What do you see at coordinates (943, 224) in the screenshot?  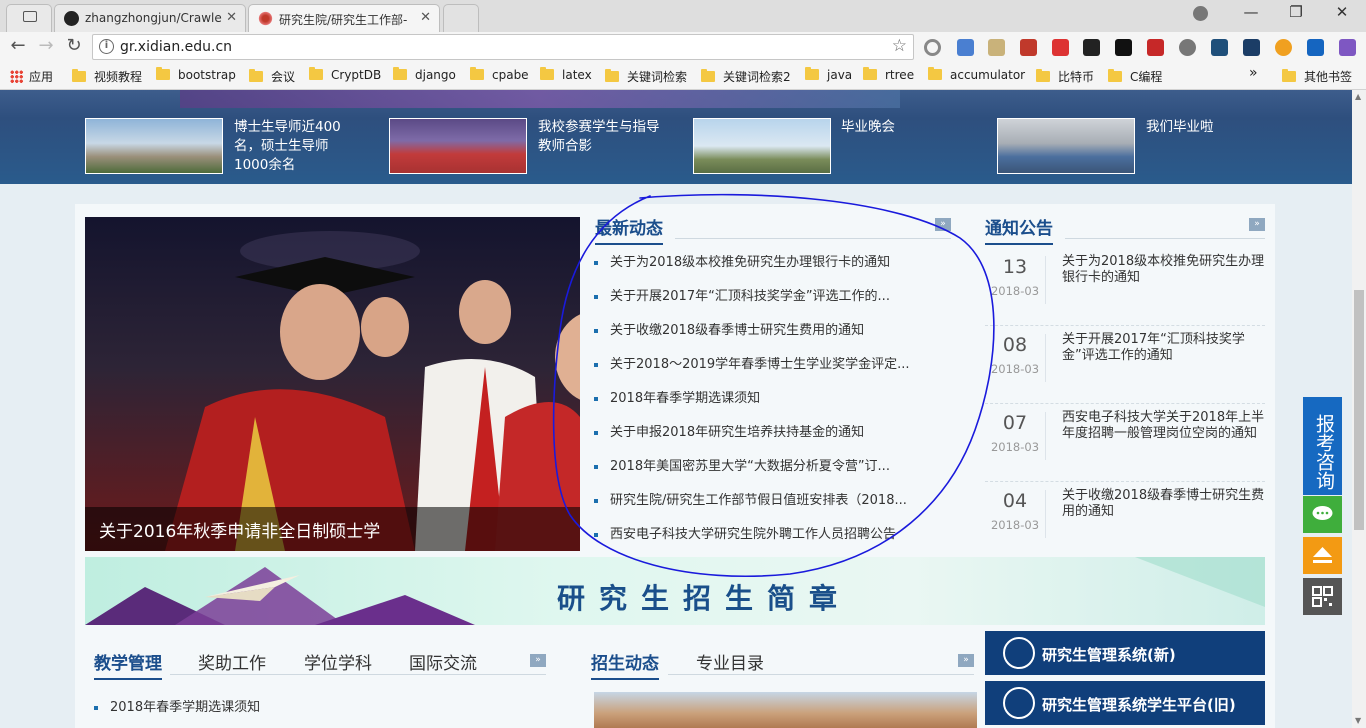 I see `latest-news-more-button: »` at bounding box center [943, 224].